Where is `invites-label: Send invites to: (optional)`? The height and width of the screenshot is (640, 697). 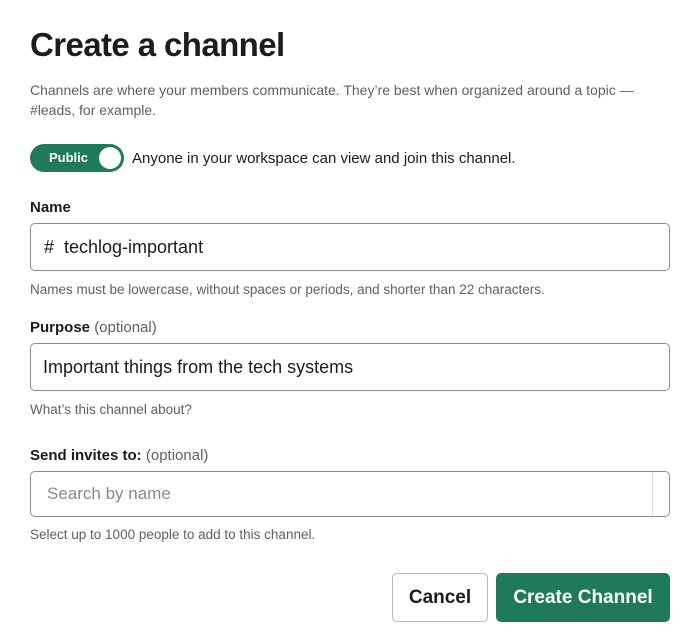
invites-label: Send invites to: (optional) is located at coordinates (119, 456).